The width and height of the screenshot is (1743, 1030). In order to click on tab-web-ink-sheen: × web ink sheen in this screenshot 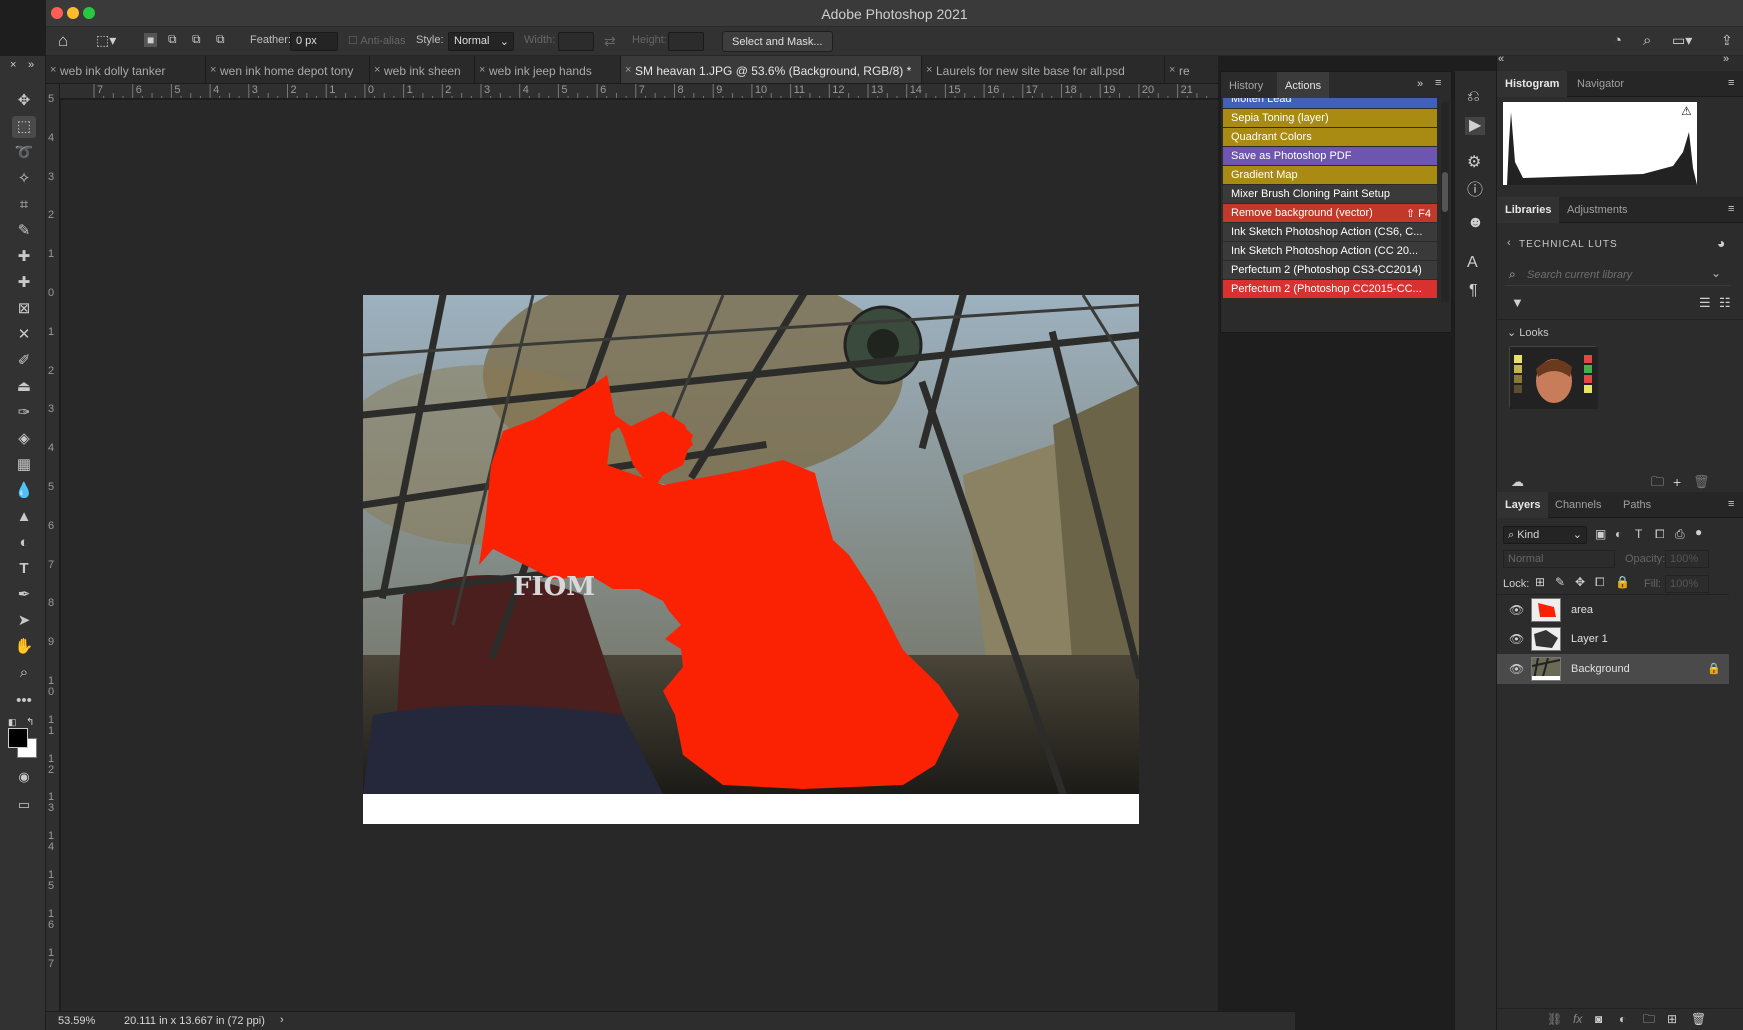, I will do `click(422, 69)`.